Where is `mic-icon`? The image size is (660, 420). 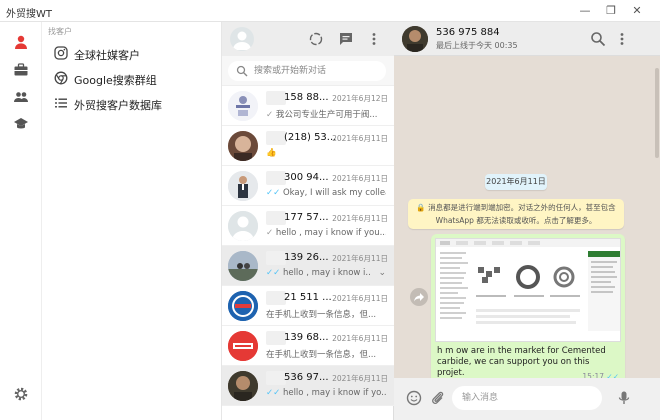
mic-icon is located at coordinates (624, 398).